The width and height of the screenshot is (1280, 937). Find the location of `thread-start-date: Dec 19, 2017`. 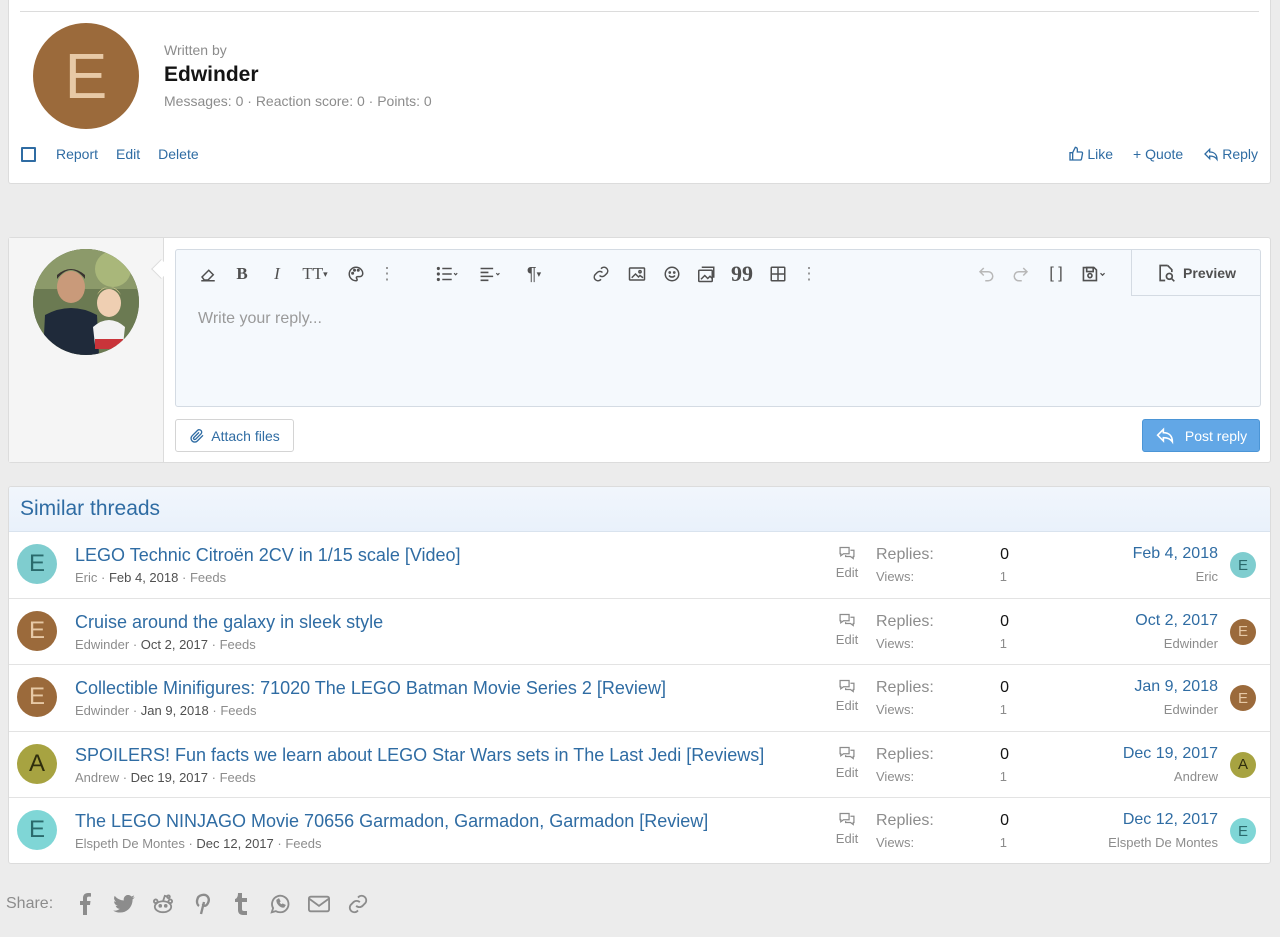

thread-start-date: Dec 19, 2017 is located at coordinates (169, 777).